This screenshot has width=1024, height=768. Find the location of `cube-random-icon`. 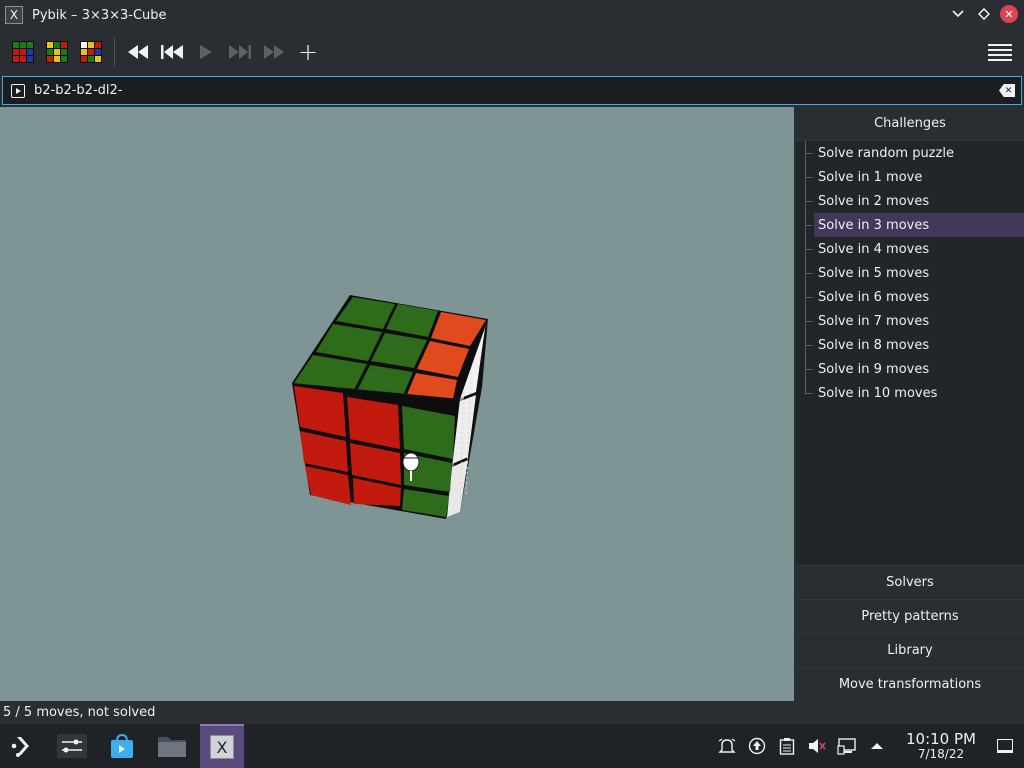

cube-random-icon is located at coordinates (57, 52).